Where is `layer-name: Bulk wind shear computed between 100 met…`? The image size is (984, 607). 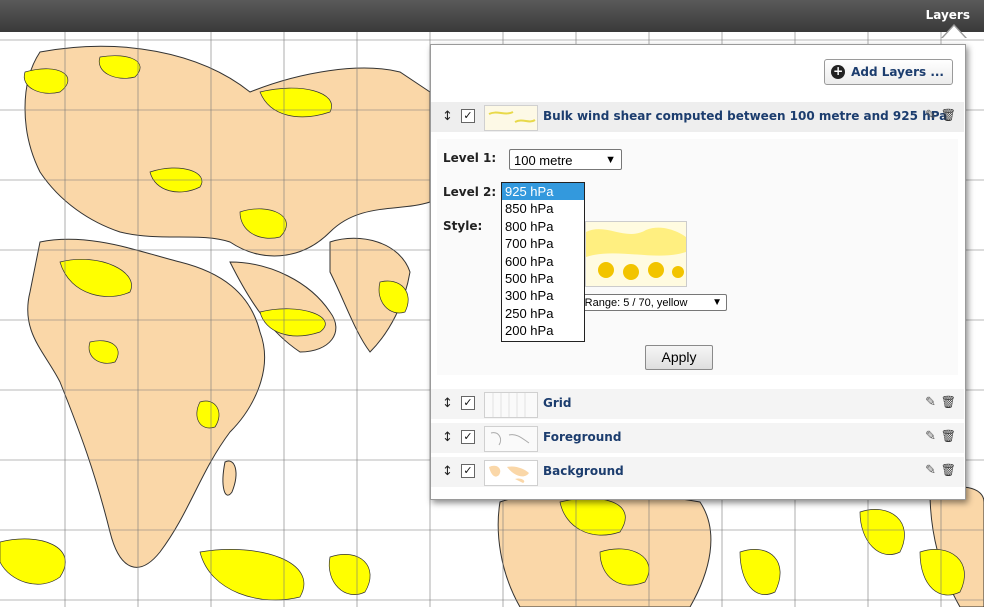 layer-name: Bulk wind shear computed between 100 met… is located at coordinates (745, 116).